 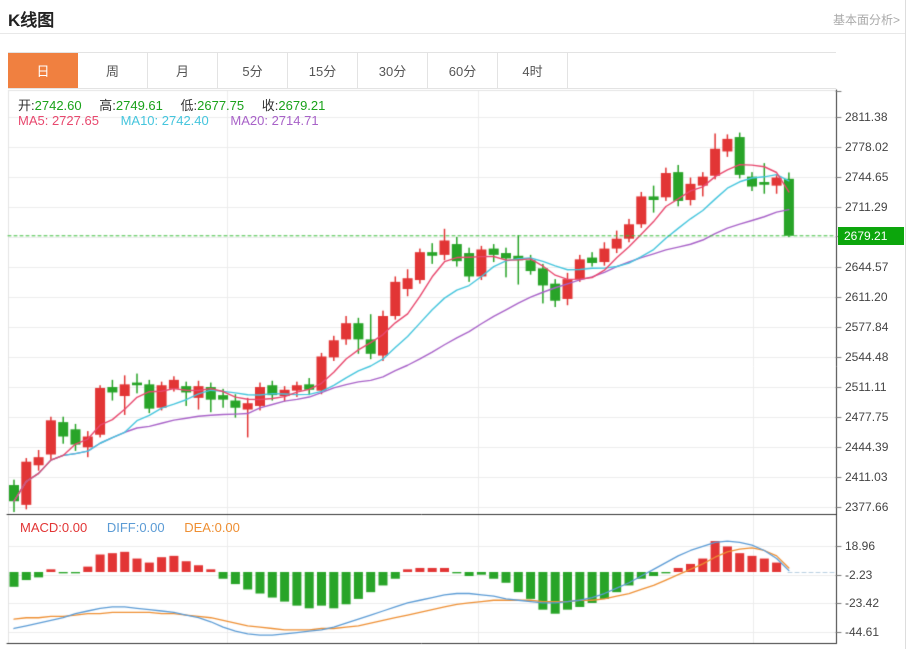 What do you see at coordinates (393, 70) in the screenshot?
I see `period-tab-30分: 30分` at bounding box center [393, 70].